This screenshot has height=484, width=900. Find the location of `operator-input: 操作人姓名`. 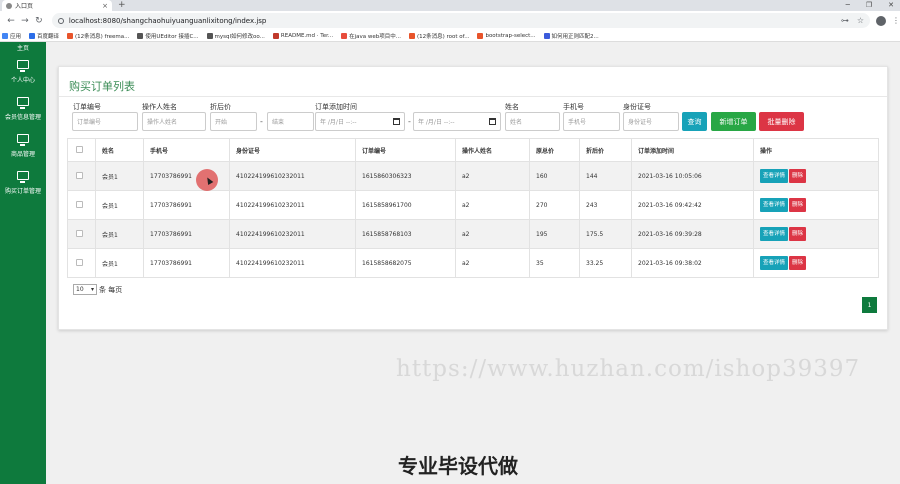

operator-input: 操作人姓名 is located at coordinates (174, 121).